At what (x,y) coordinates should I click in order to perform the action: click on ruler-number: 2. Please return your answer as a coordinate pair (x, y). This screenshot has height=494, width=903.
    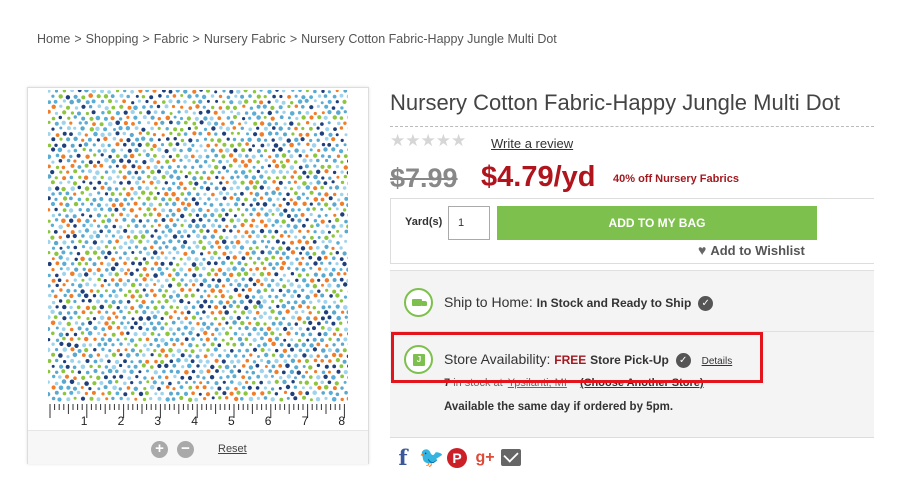
    Looking at the image, I should click on (121, 421).